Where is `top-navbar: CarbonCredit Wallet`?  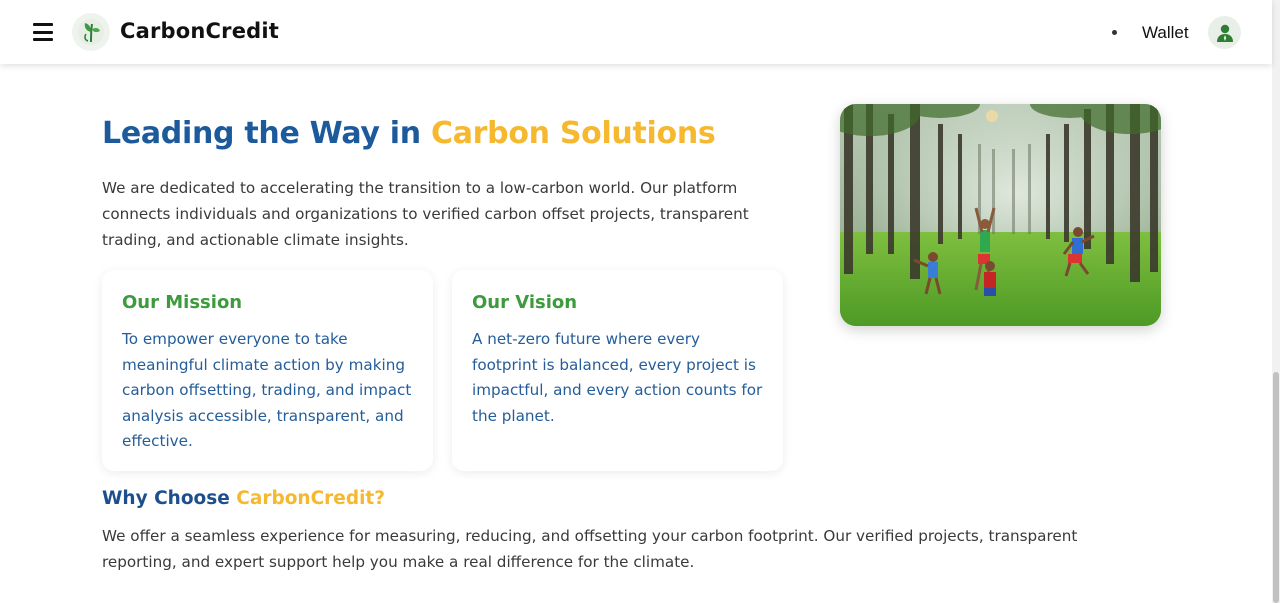
top-navbar: CarbonCredit Wallet is located at coordinates (636, 32).